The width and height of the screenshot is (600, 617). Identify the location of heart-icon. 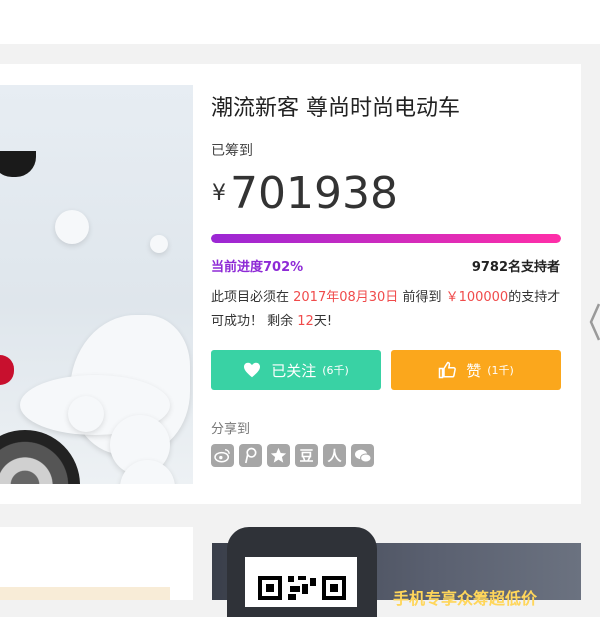
(252, 370).